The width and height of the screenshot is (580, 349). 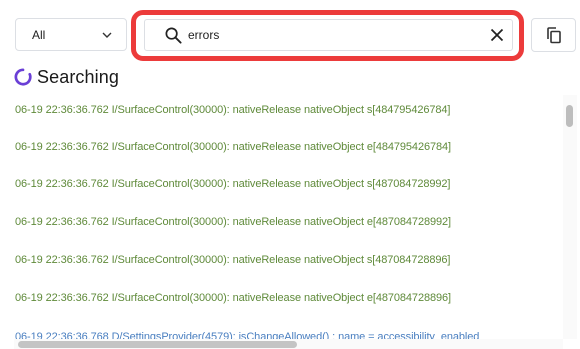 I want to click on filter-dropdown: All, so click(x=71, y=34).